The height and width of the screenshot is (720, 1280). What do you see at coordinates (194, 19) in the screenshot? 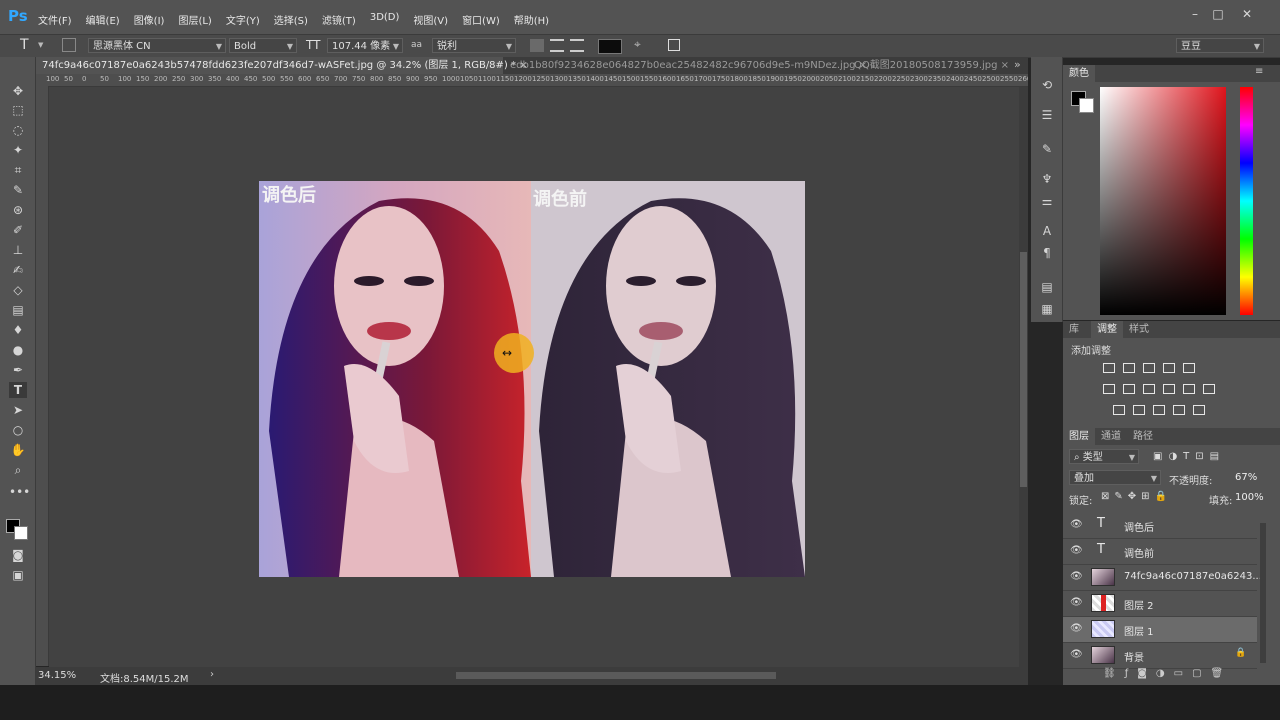
I see `menu-item: 图层(L)` at bounding box center [194, 19].